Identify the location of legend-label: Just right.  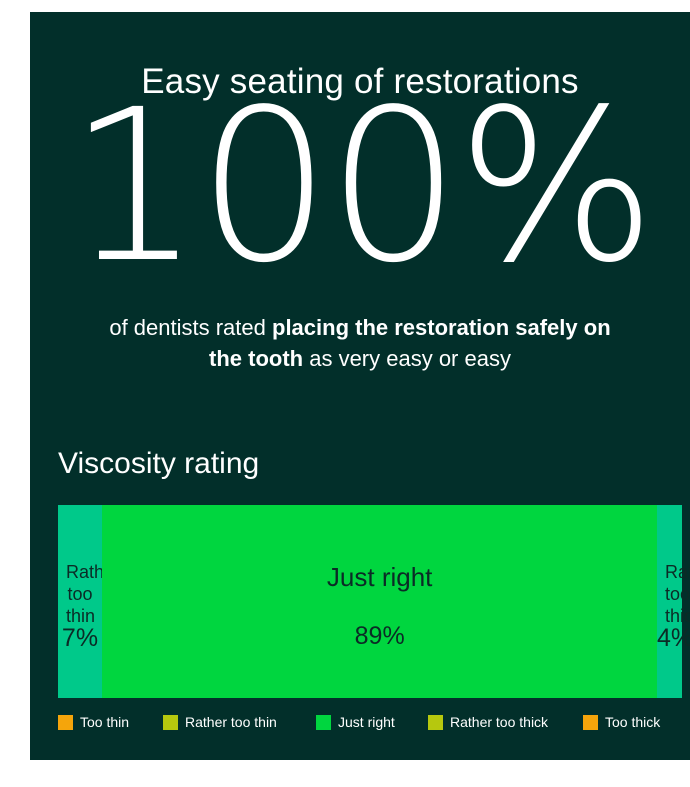
(366, 722).